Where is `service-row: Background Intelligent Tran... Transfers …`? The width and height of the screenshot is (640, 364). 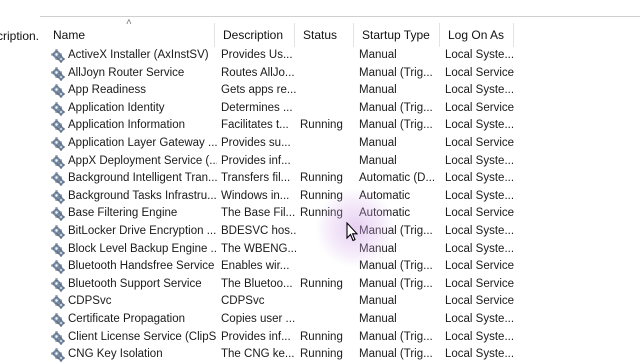
service-row: Background Intelligent Tran... Transfers … is located at coordinates (342, 179).